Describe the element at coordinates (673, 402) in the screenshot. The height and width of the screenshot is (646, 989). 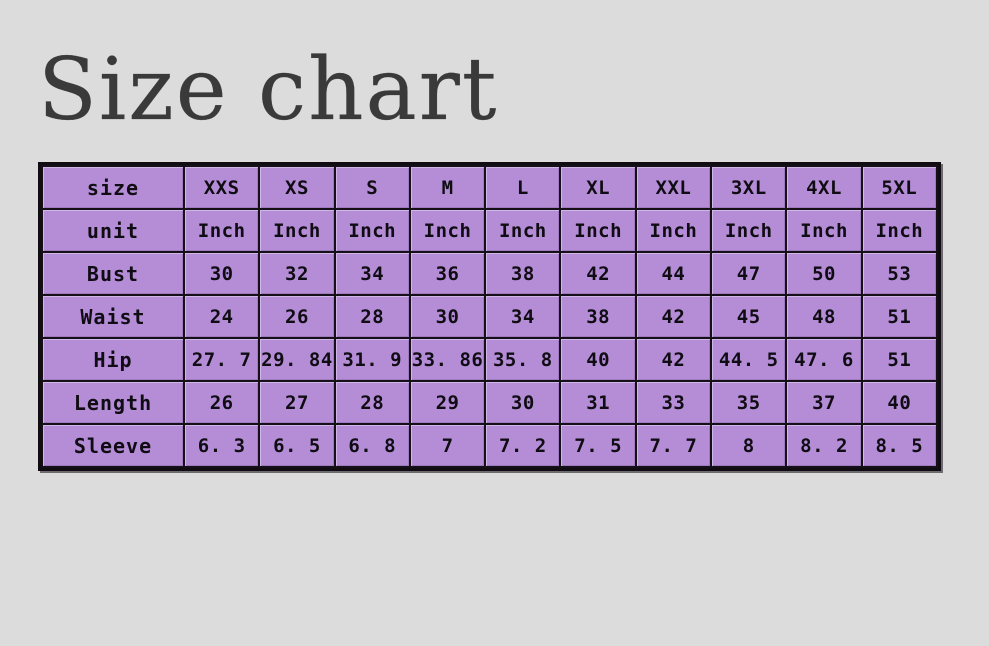
I see `cell-length-xxl: 33` at that location.